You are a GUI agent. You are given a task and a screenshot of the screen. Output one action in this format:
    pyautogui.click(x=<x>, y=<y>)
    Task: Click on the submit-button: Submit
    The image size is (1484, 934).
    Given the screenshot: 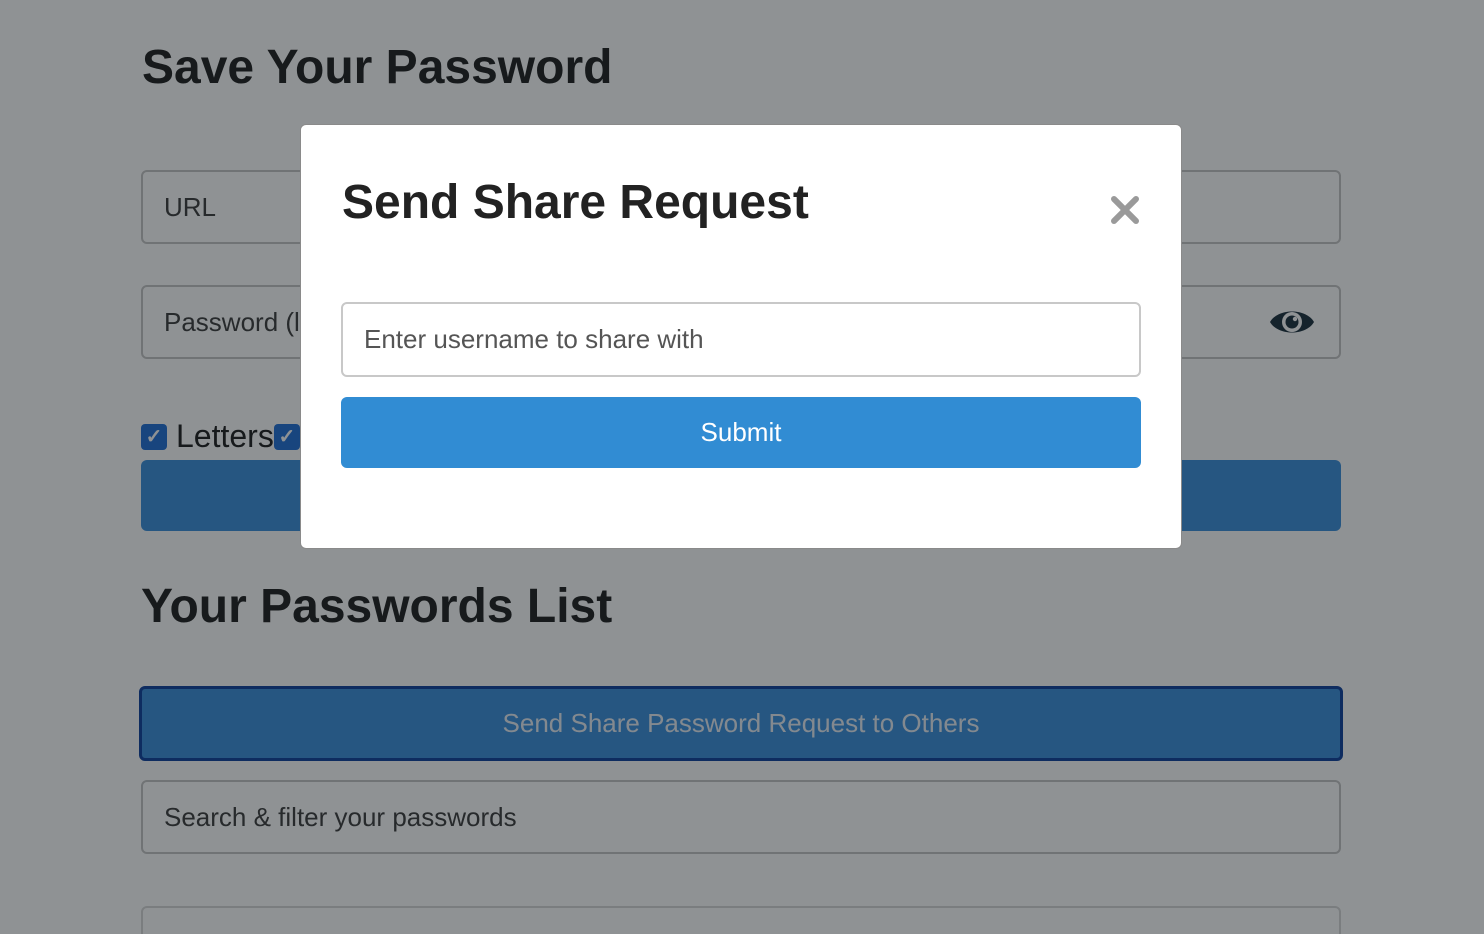 What is the action you would take?
    pyautogui.click(x=741, y=432)
    